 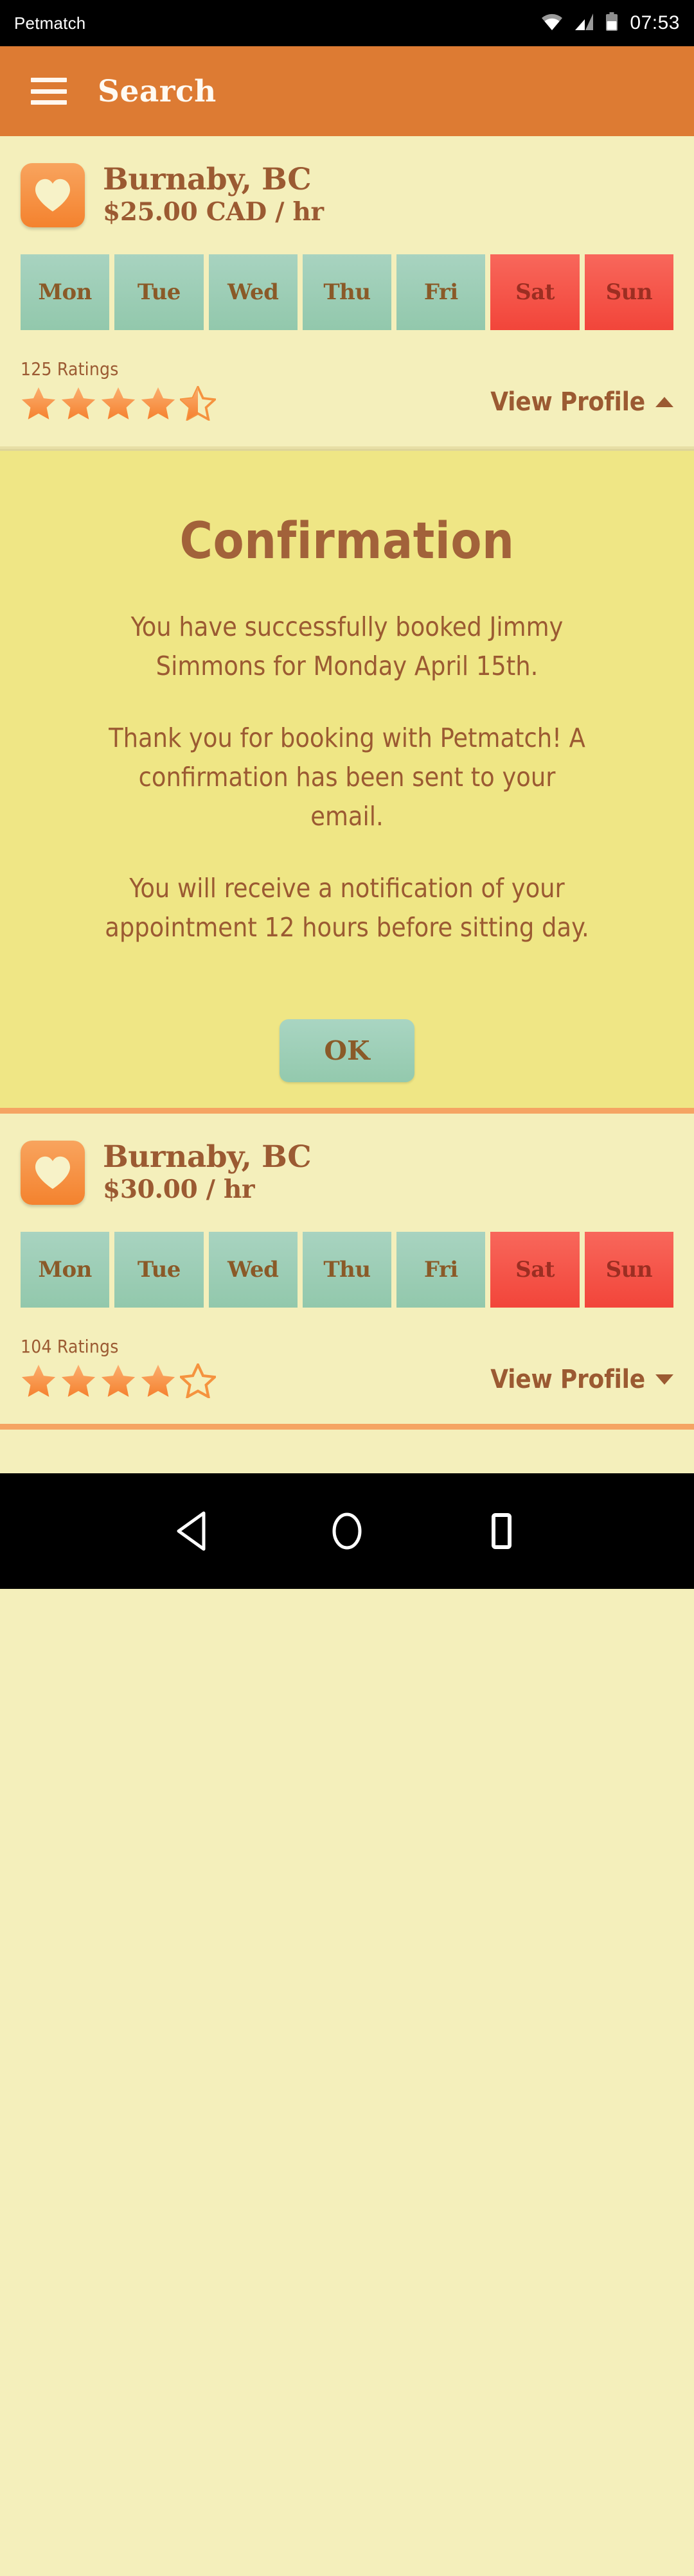 I want to click on listing-price: $30.00 / hr, so click(x=179, y=1189).